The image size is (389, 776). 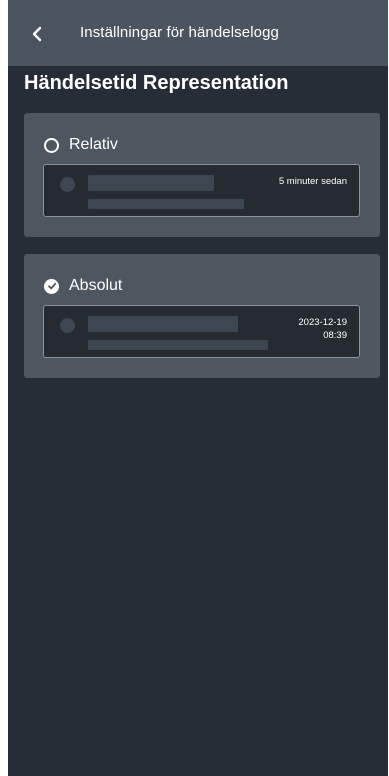 I want to click on preview-relative: 5 minuter sedan, so click(x=201, y=190).